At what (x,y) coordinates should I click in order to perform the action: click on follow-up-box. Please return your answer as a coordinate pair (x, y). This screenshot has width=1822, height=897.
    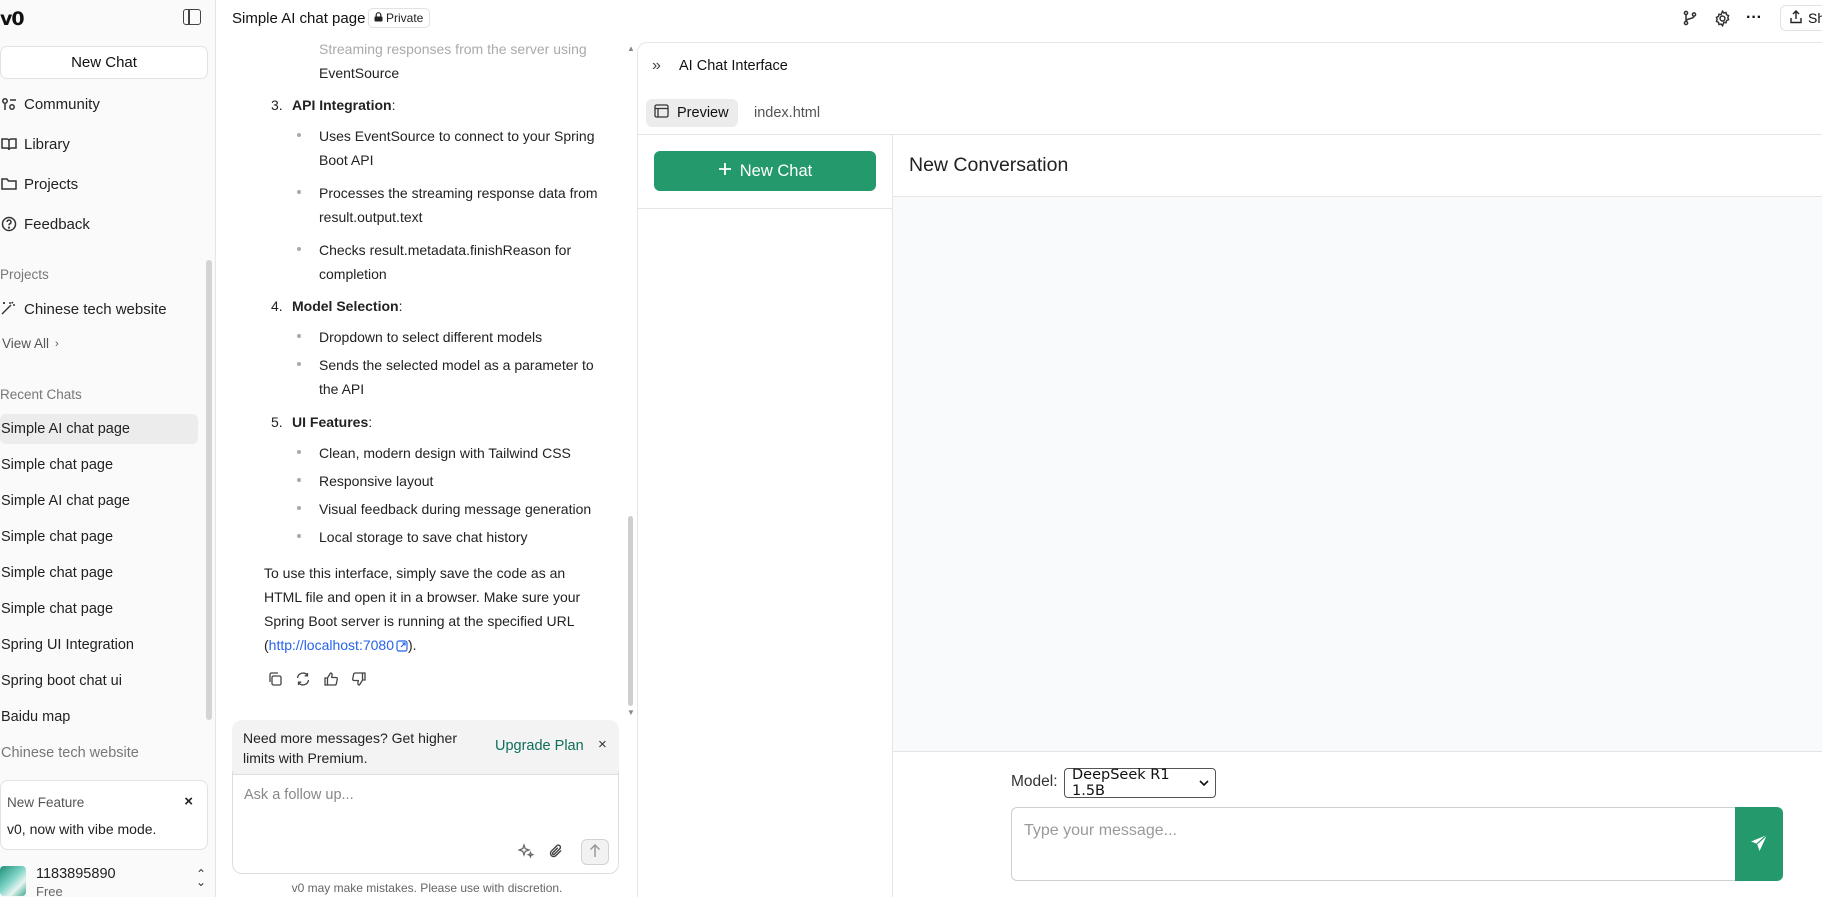
    Looking at the image, I should click on (425, 822).